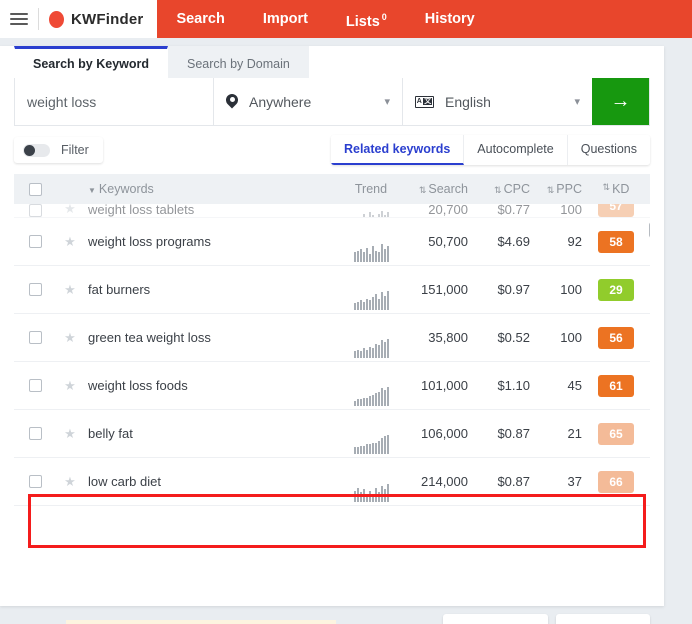 This screenshot has width=692, height=624. What do you see at coordinates (58, 150) in the screenshot?
I see `filter-toggle-button: Filter` at bounding box center [58, 150].